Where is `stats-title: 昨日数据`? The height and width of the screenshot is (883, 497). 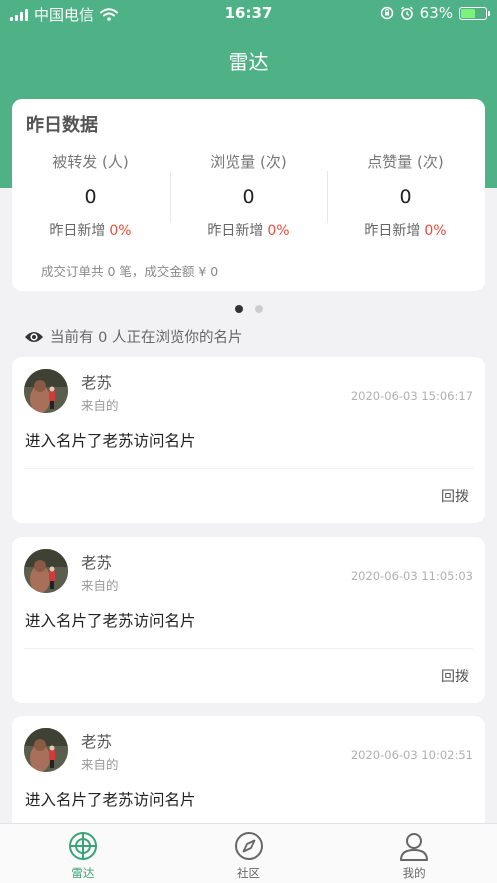
stats-title: 昨日数据 is located at coordinates (62, 125).